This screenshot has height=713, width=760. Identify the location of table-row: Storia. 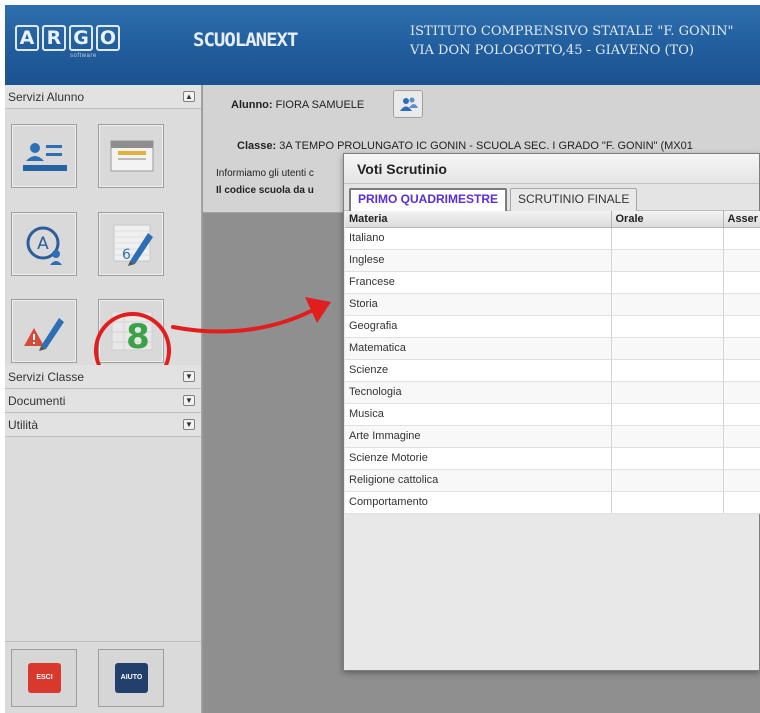
(552, 304).